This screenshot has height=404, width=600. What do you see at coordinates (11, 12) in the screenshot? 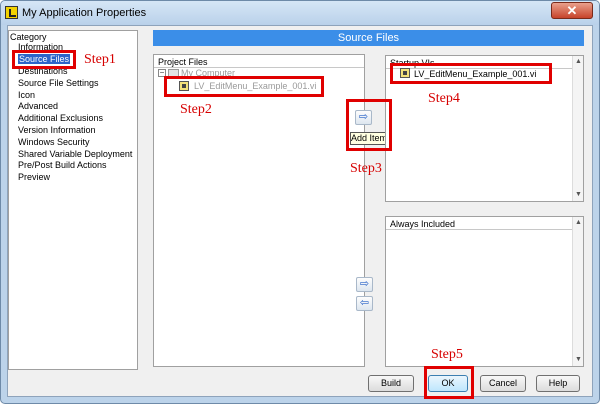
I see `labview-app-icon` at bounding box center [11, 12].